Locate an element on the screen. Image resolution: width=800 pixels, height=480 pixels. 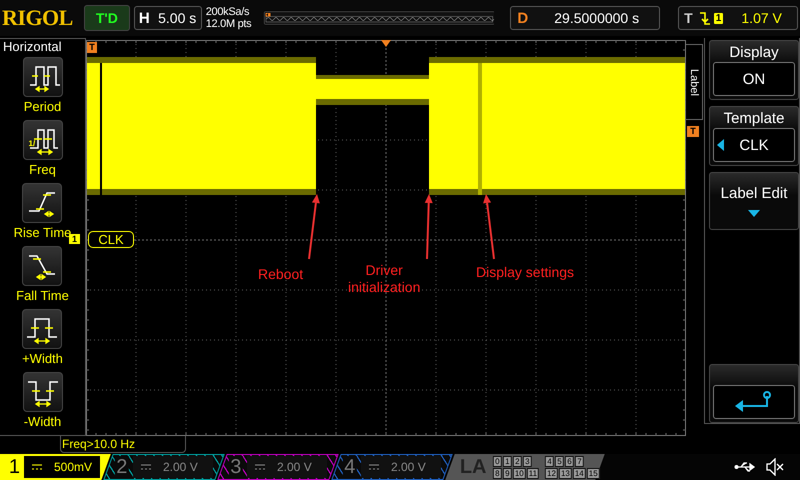
delay-value: 29.5000000 s is located at coordinates (596, 18).